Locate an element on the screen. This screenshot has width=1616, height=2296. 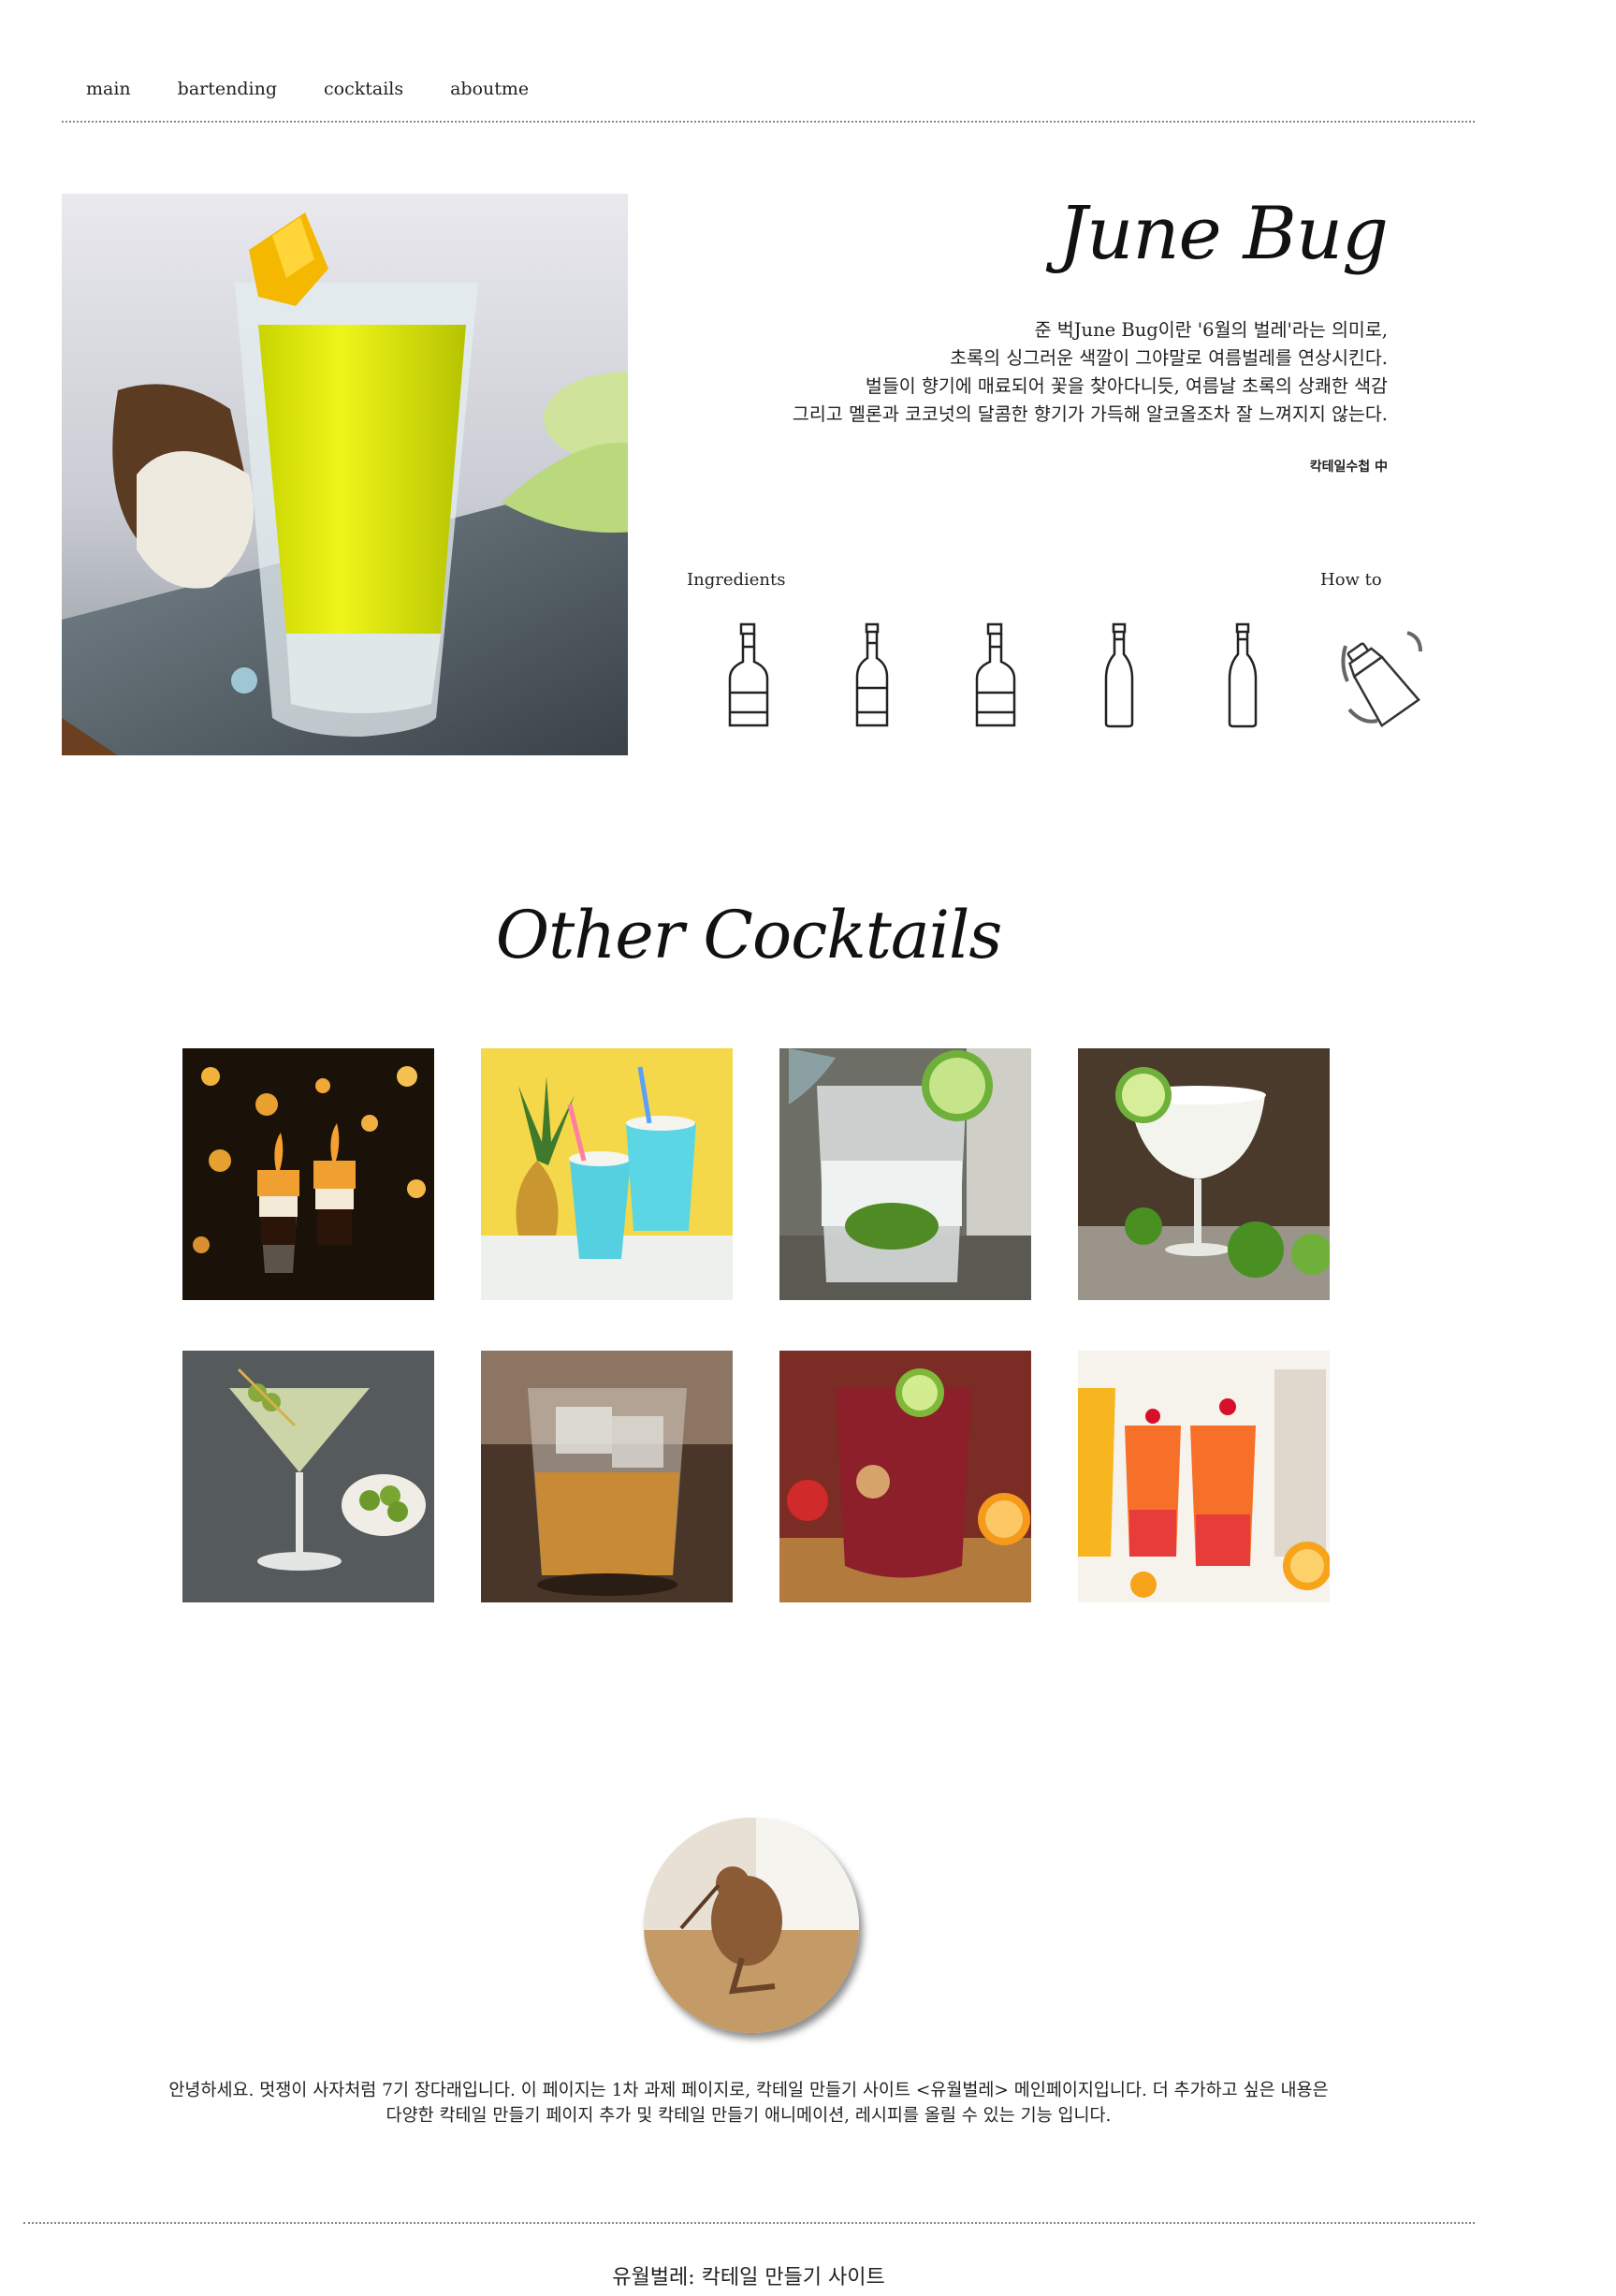
cocktail-thumbnail-sangria is located at coordinates (905, 1476).